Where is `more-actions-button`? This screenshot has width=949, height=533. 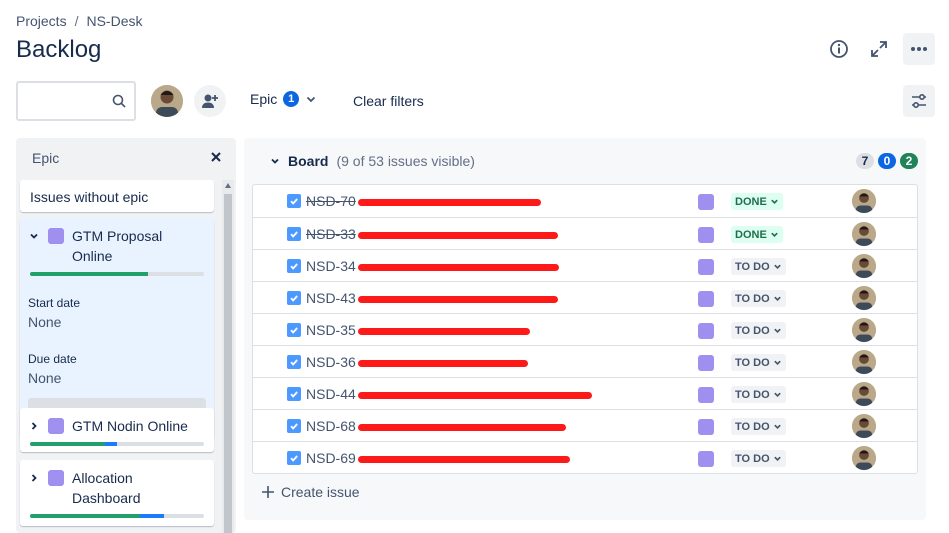
more-actions-button is located at coordinates (919, 49).